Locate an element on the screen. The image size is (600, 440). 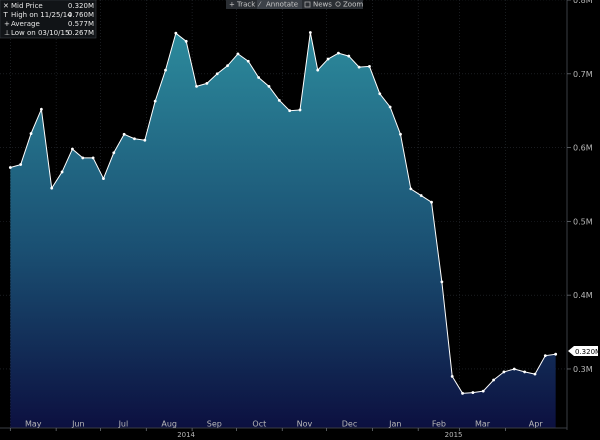
legend-low-value: 0.267M is located at coordinates (81, 33).